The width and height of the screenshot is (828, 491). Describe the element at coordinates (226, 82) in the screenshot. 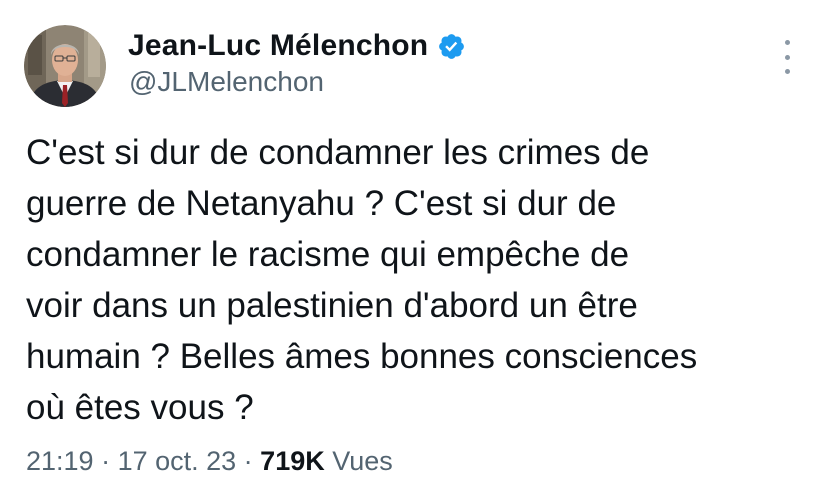

I see `author-handle: @JLMelenchon` at that location.